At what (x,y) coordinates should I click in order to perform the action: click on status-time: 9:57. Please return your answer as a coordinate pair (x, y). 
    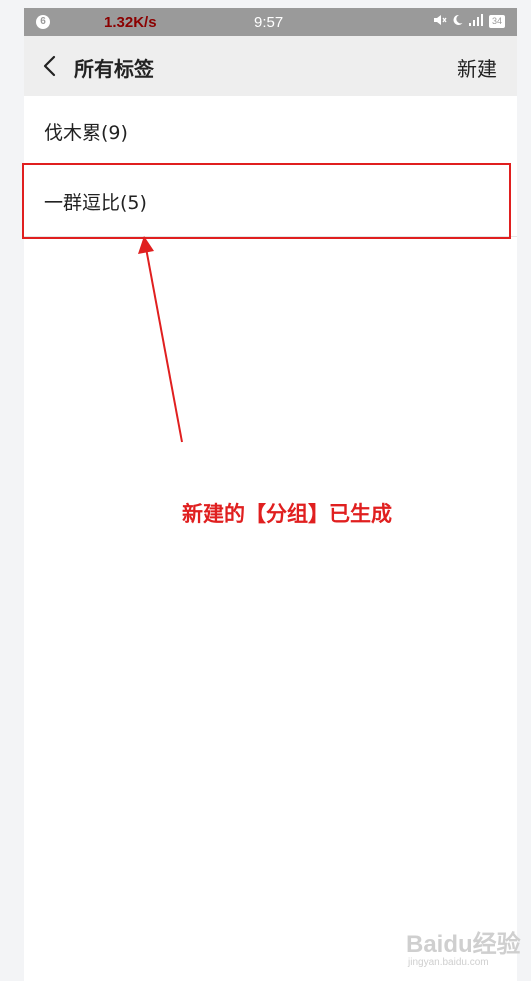
    Looking at the image, I should click on (269, 22).